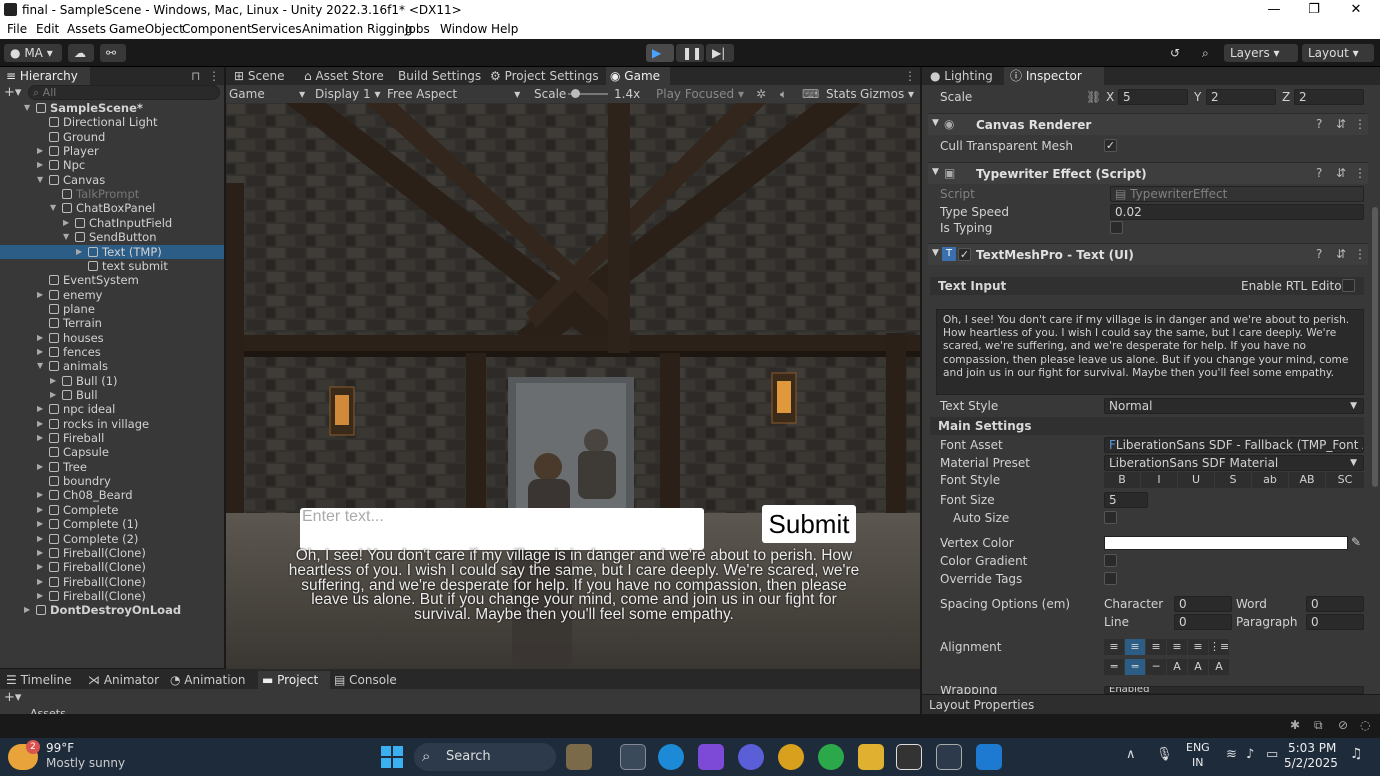  I want to click on language-region: IN, so click(1197, 762).